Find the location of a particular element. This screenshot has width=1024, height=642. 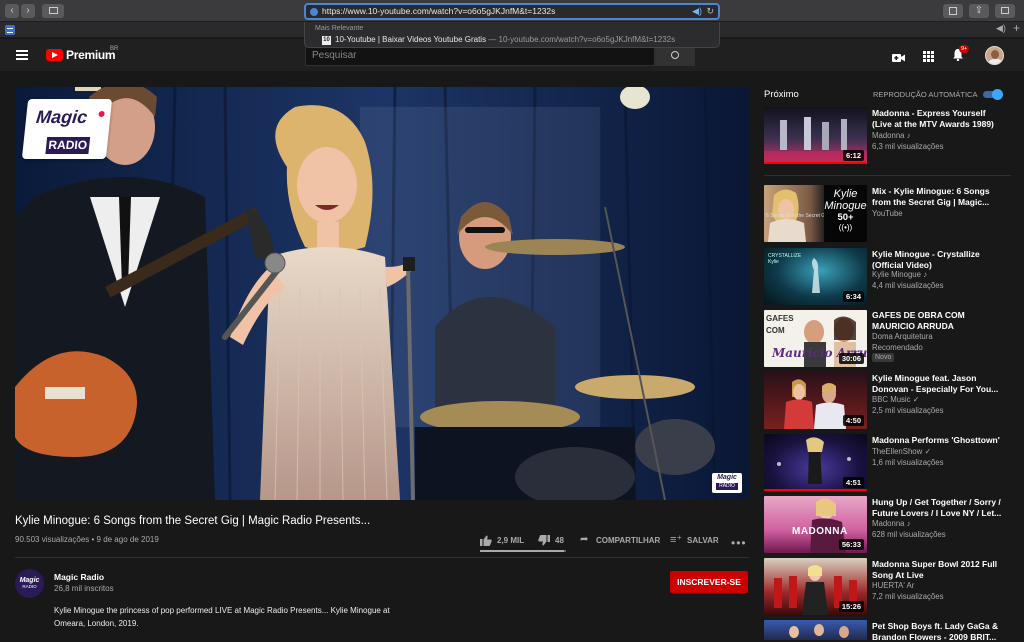

title-line-7b: Song At Live is located at coordinates (942, 575).